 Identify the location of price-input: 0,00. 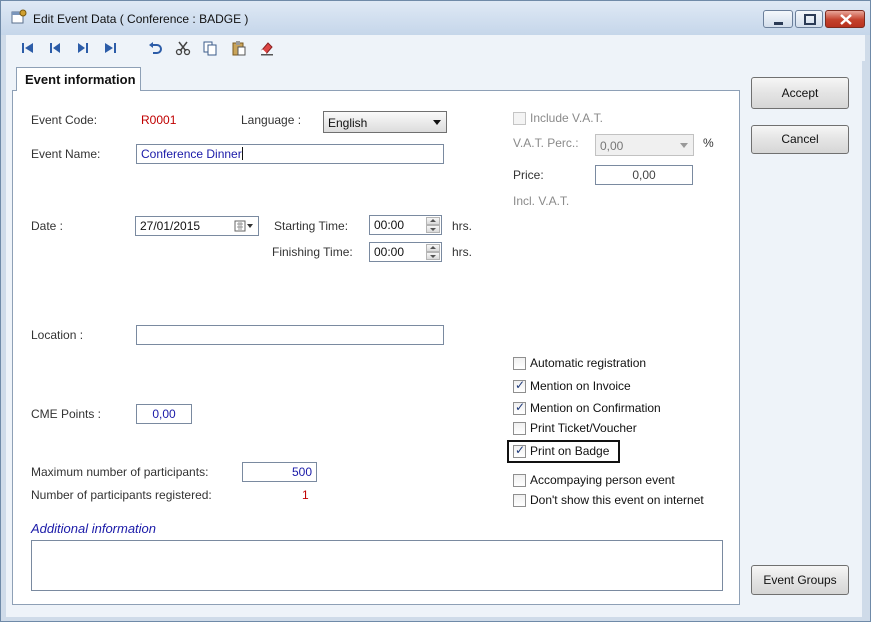
(644, 175).